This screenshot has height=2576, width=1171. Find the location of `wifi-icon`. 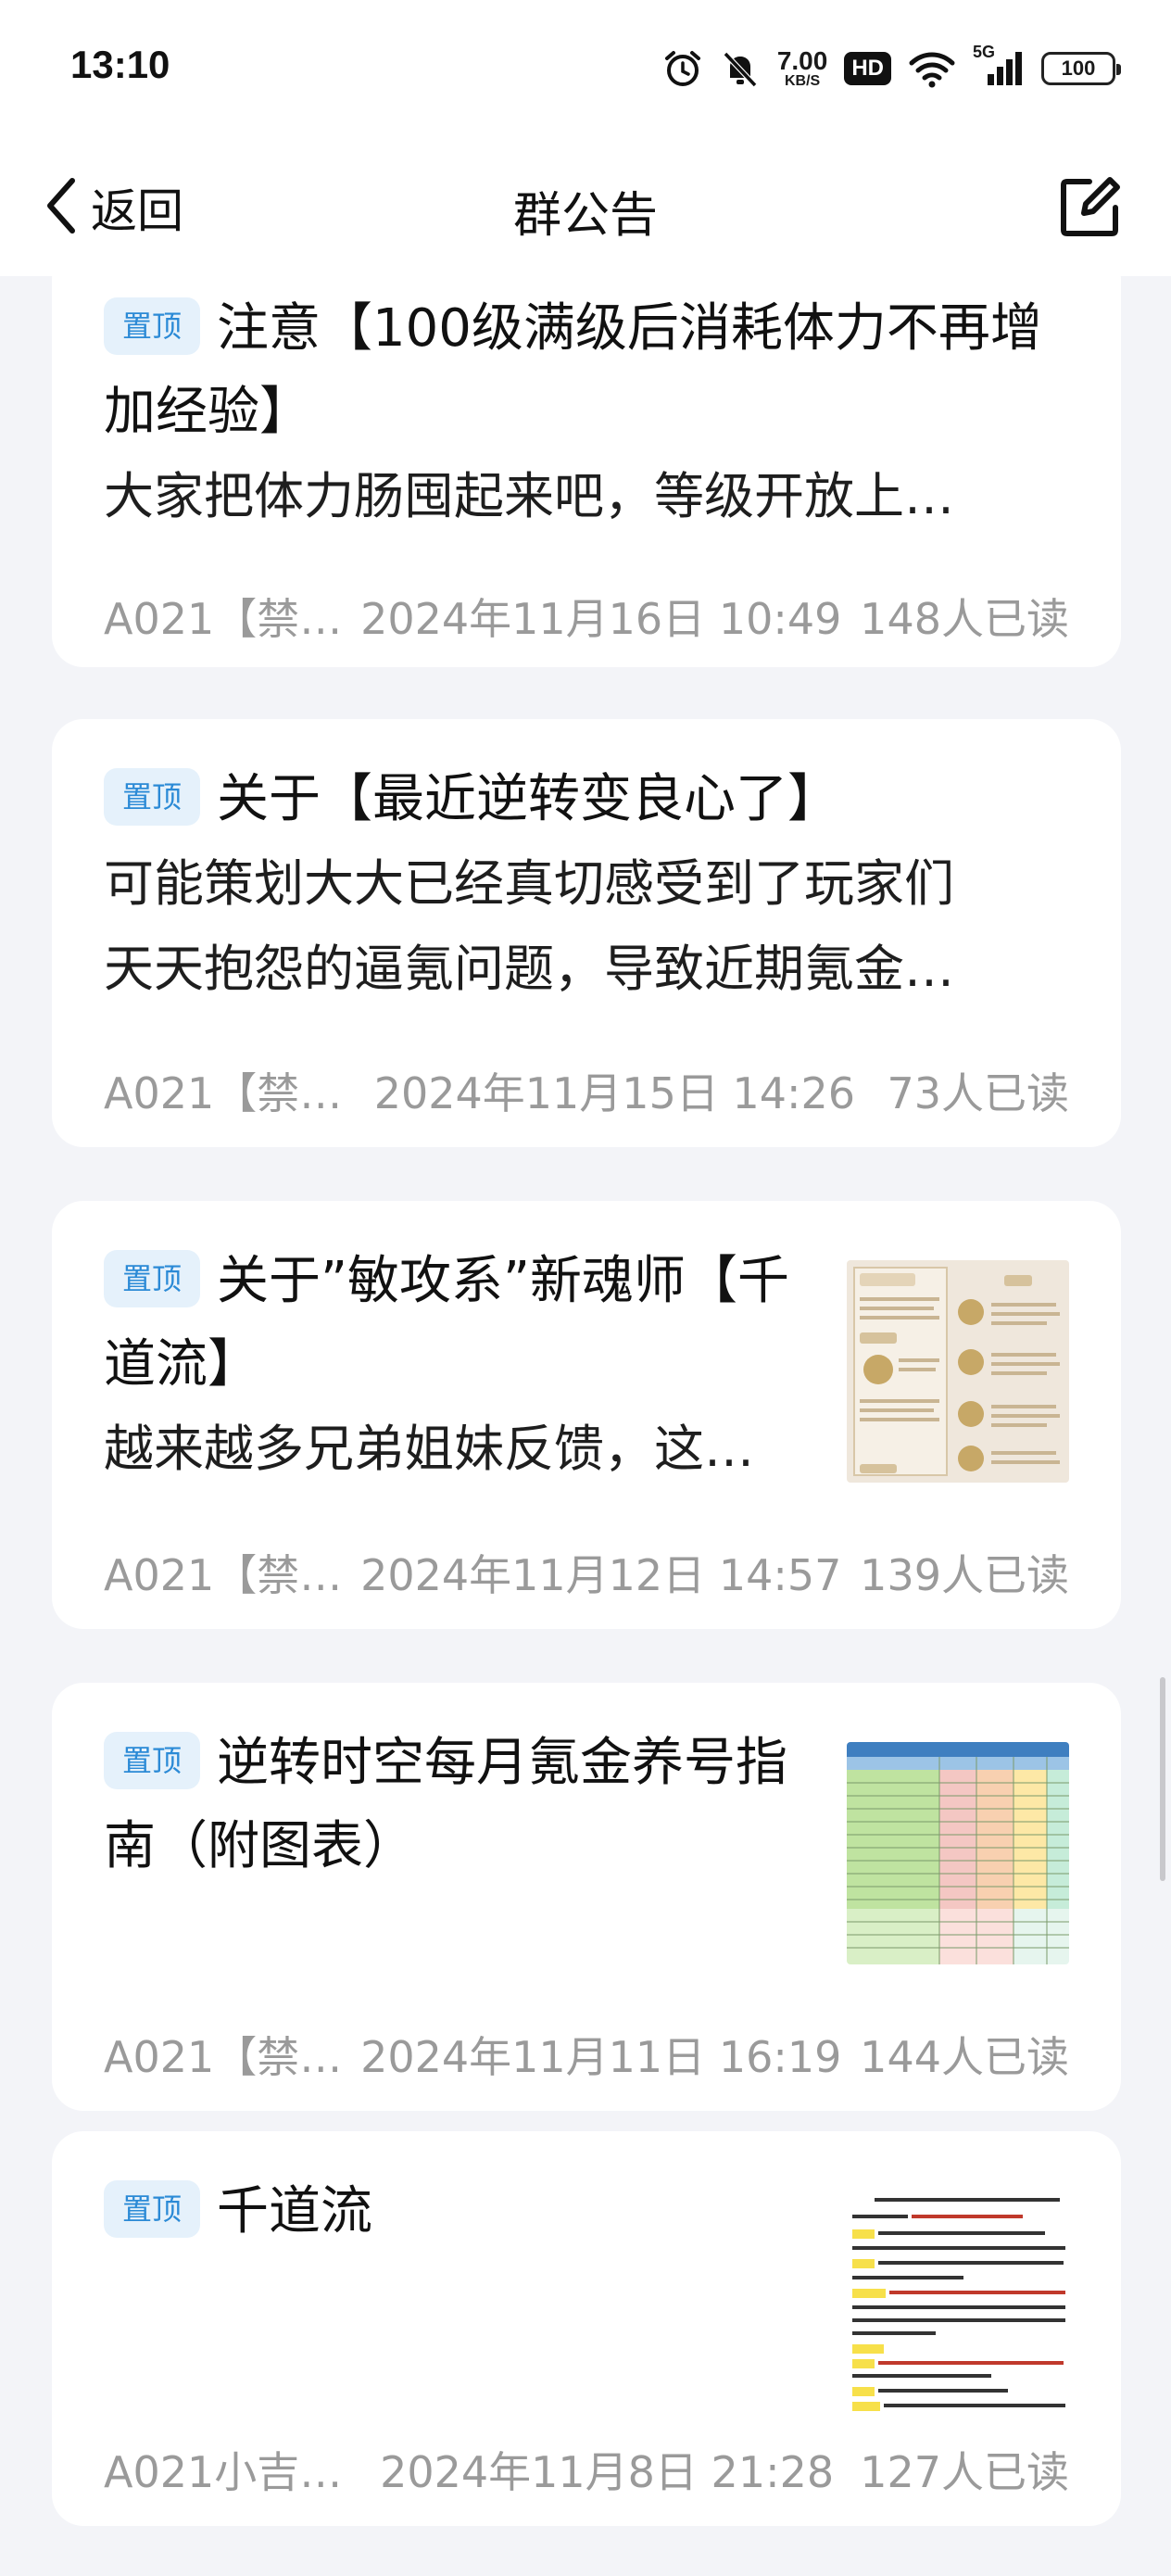

wifi-icon is located at coordinates (932, 68).